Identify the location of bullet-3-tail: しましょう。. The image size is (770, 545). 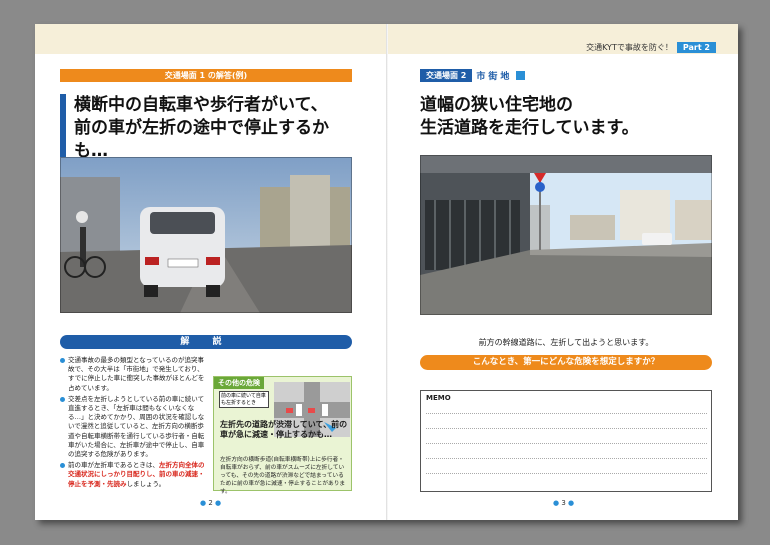
(146, 483).